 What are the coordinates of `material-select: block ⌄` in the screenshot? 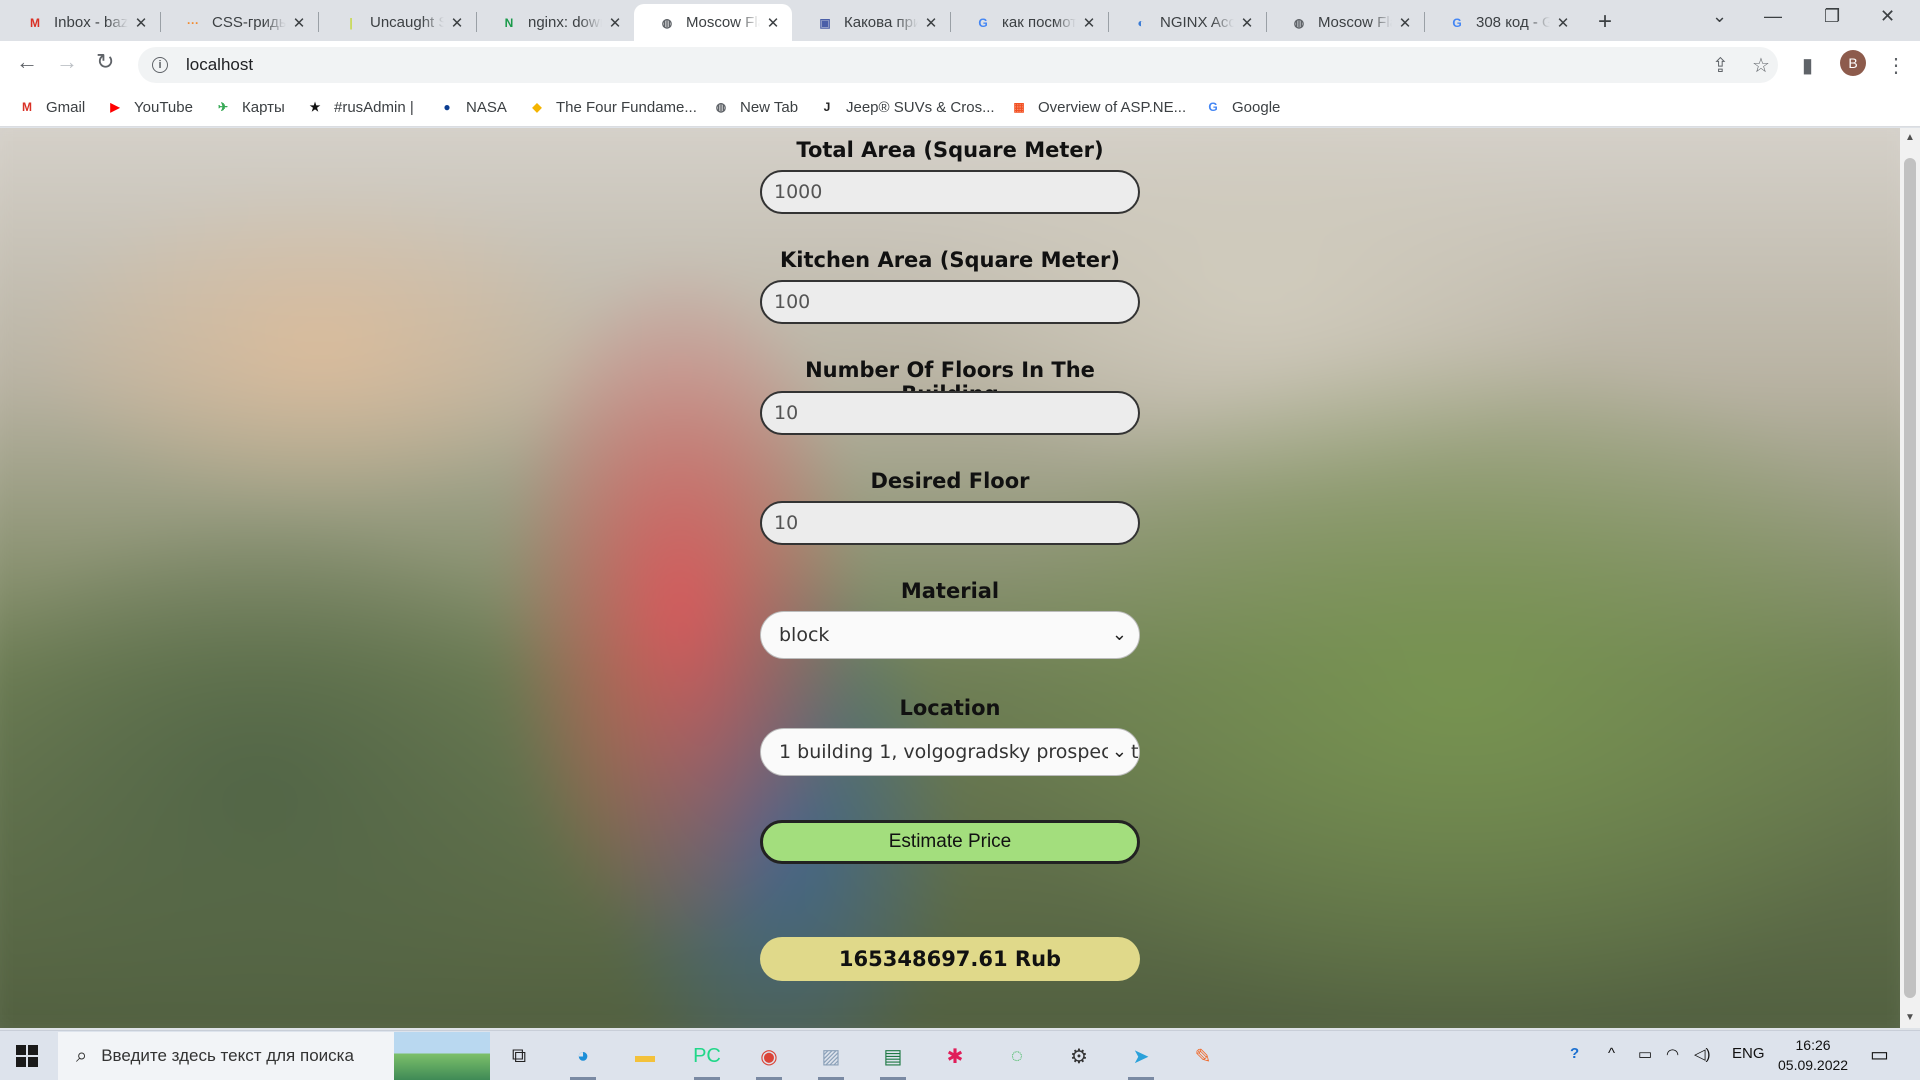 It's located at (950, 635).